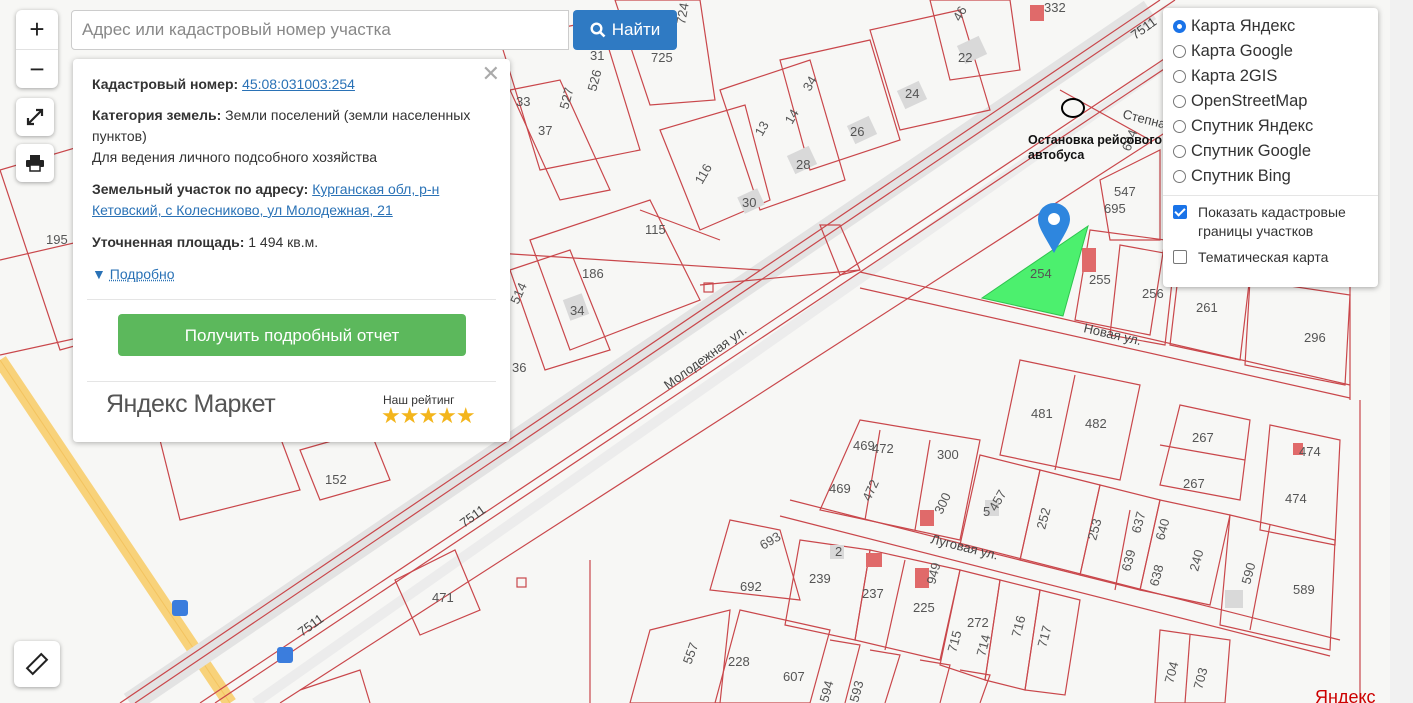 The height and width of the screenshot is (703, 1413). I want to click on parcel-number-label: 255, so click(1100, 279).